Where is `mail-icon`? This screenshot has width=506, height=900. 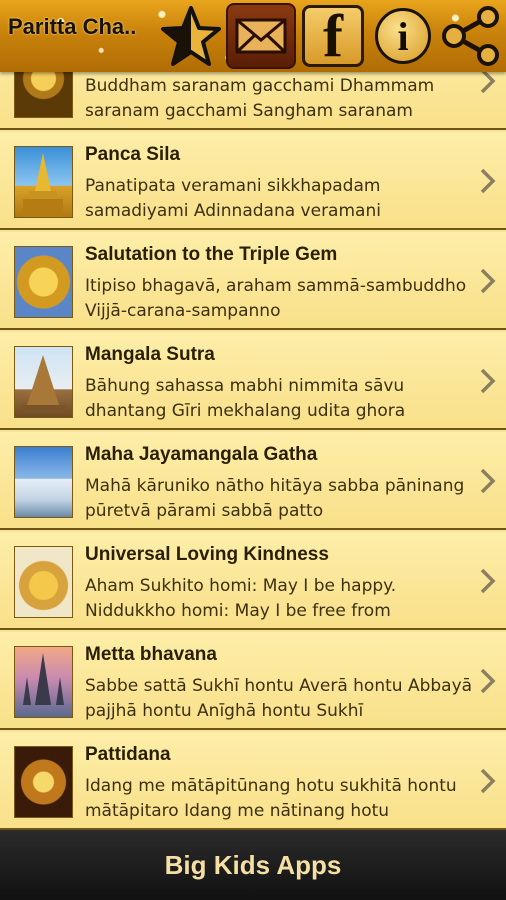
mail-icon is located at coordinates (261, 36).